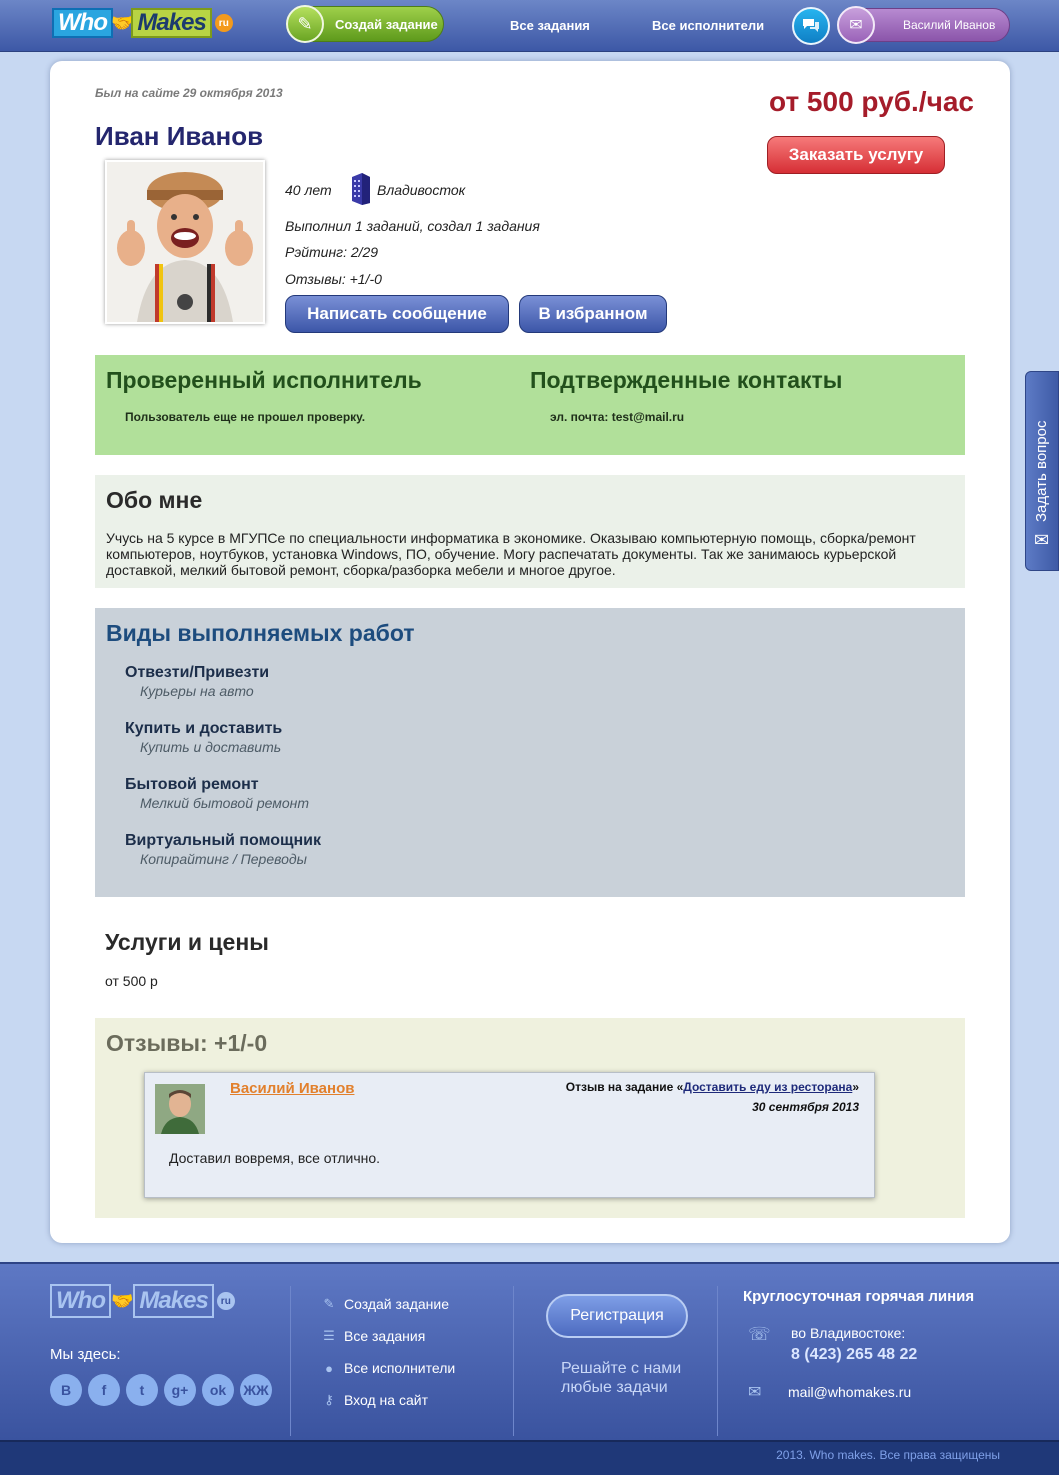  I want to click on order-service-button: Заказать услугу, so click(856, 155).